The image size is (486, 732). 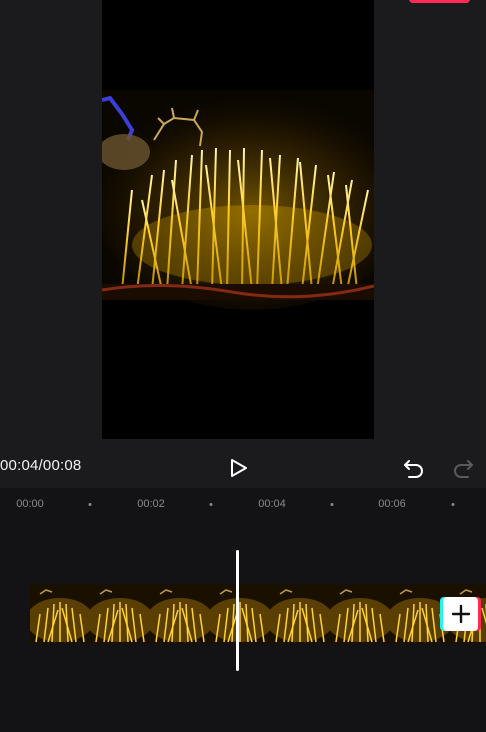 I want to click on ruler-label: 00:00, so click(x=30, y=504).